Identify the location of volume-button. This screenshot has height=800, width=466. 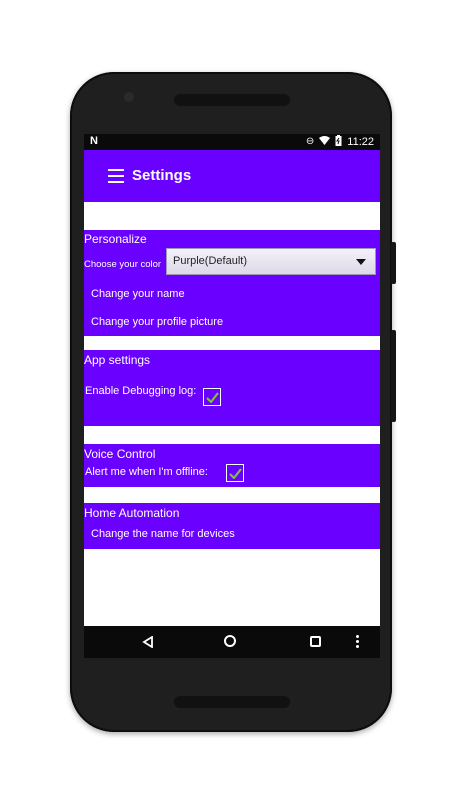
(393, 376).